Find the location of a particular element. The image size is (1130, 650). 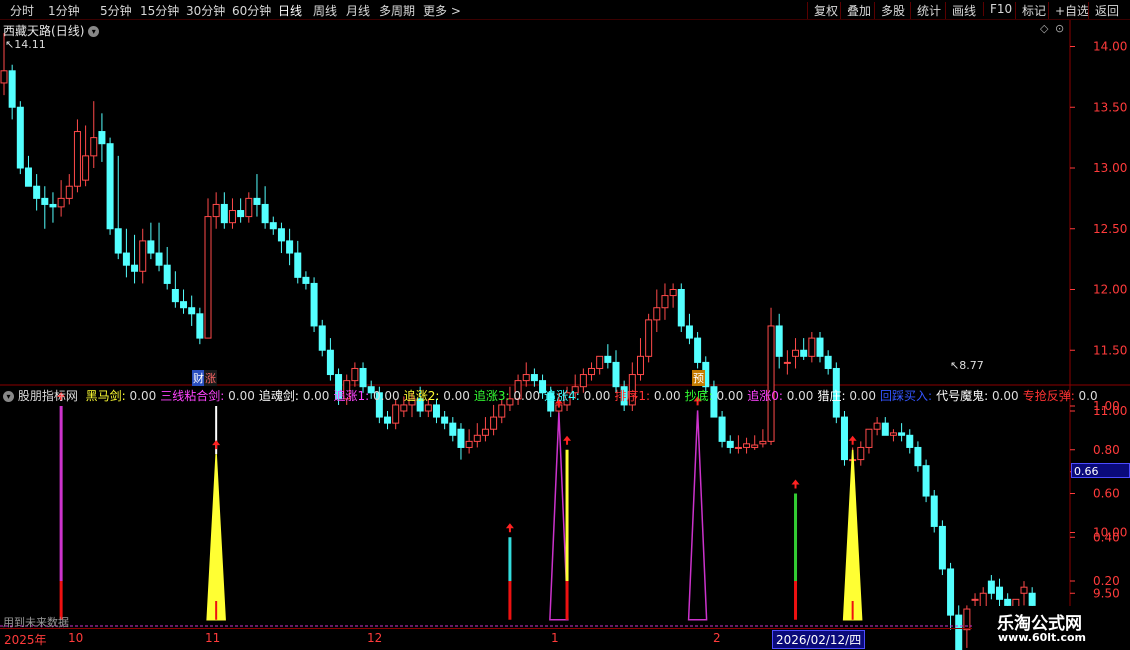

indicator-axis: 1.000.800.600.400.20 is located at coordinates (1095, 493).